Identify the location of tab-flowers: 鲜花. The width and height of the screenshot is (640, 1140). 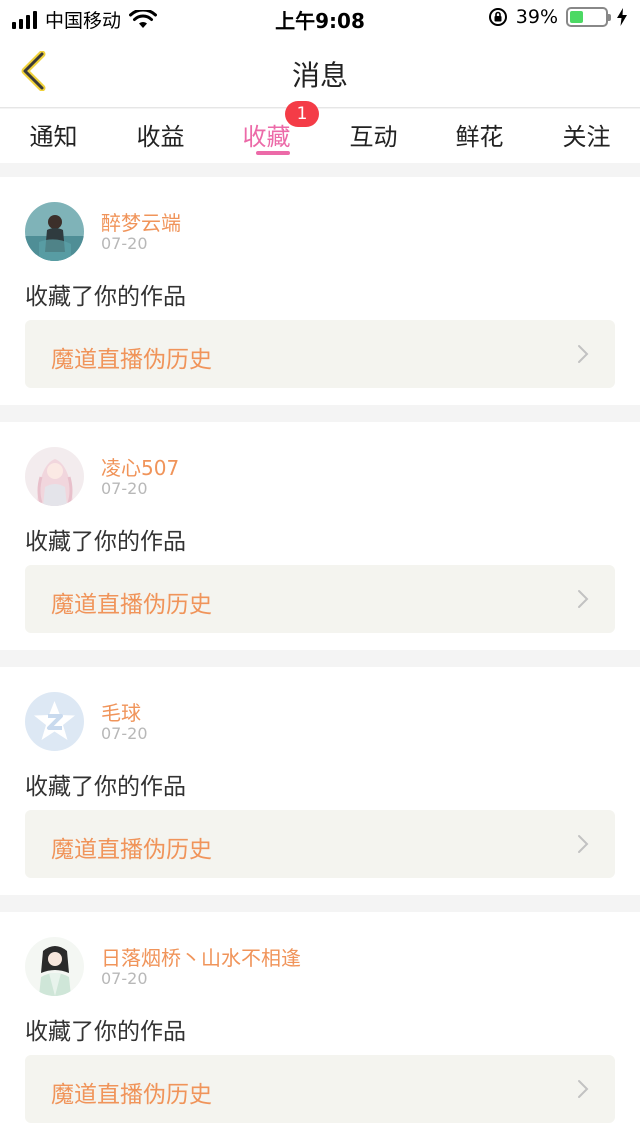
(479, 136).